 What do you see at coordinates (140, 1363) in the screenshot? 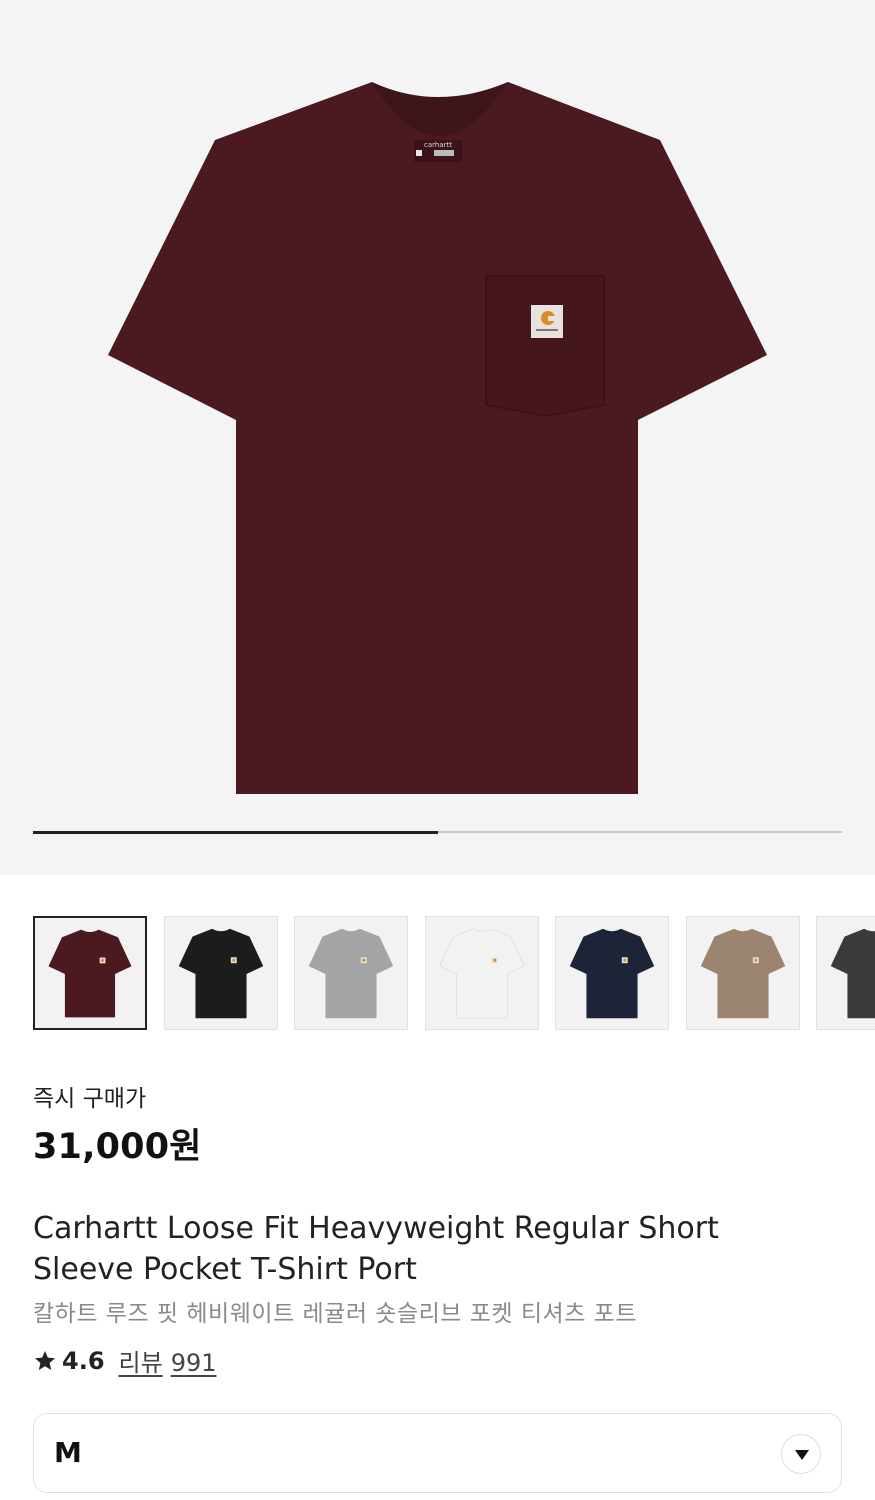
I see `review-label: 리뷰` at bounding box center [140, 1363].